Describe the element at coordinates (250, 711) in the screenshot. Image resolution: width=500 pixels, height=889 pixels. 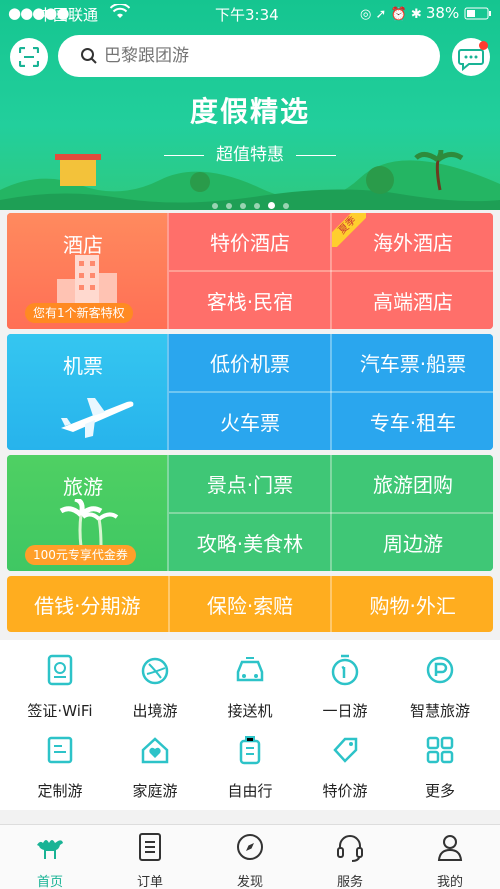
I see `shortcut-label: 接送机` at that location.